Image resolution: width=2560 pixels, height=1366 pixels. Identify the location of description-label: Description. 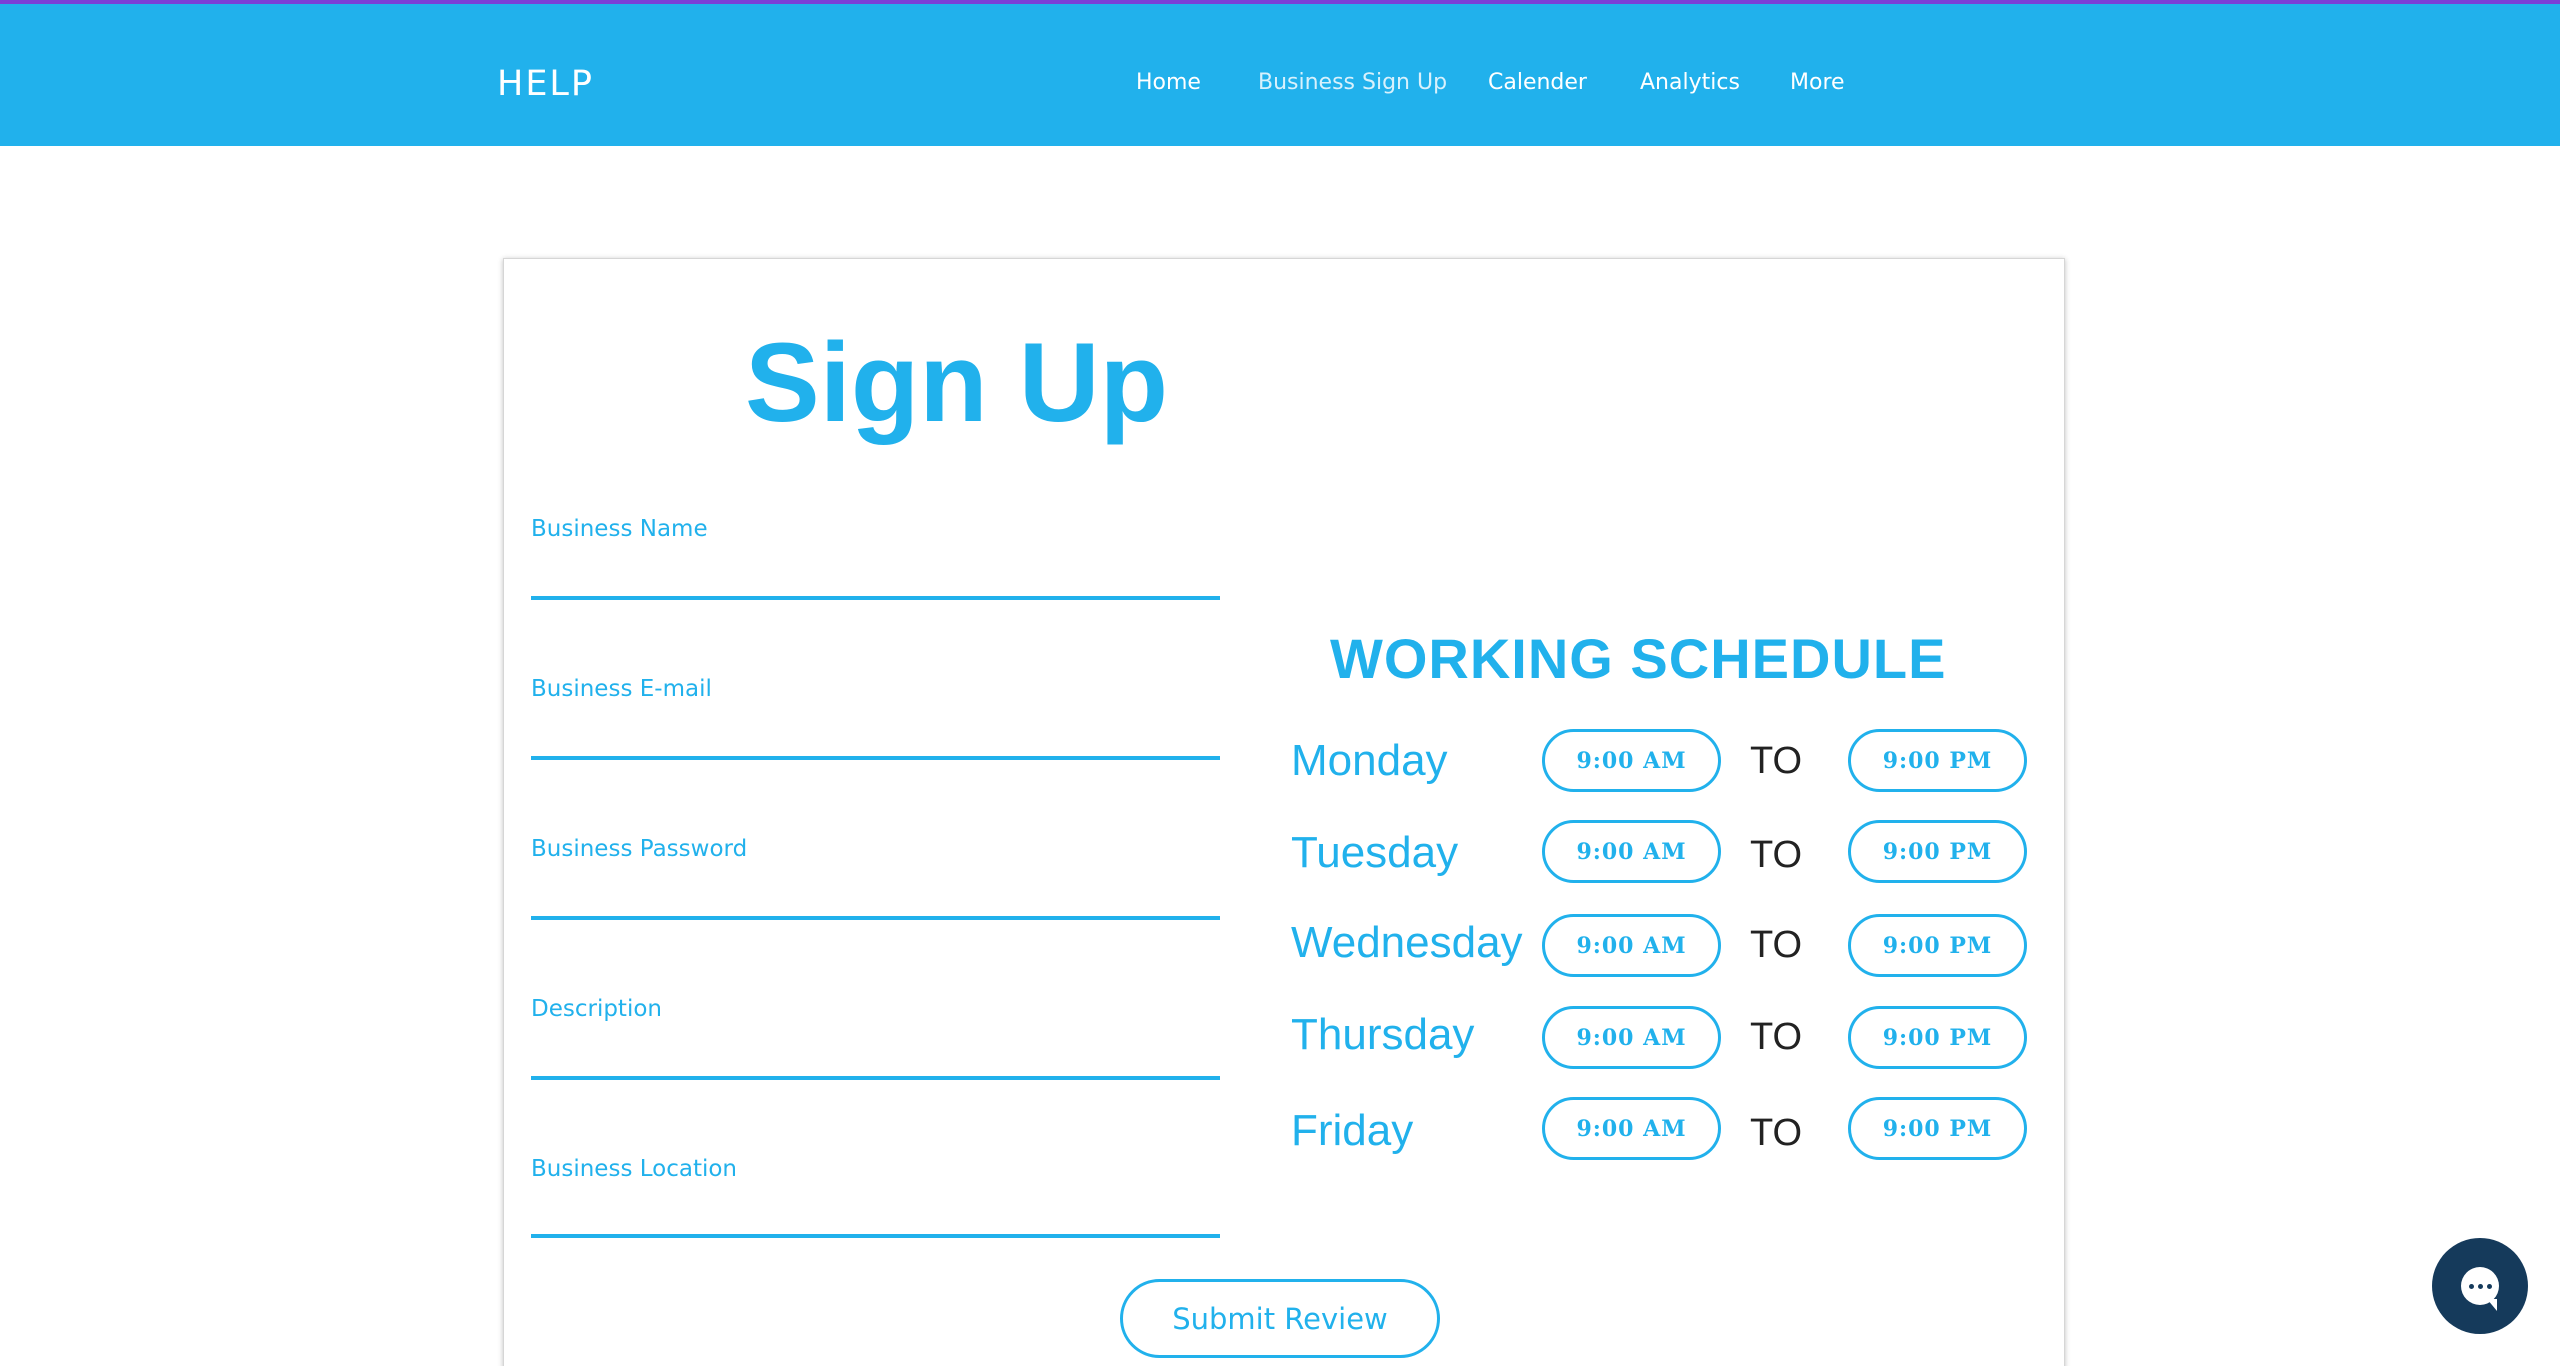
(596, 1009).